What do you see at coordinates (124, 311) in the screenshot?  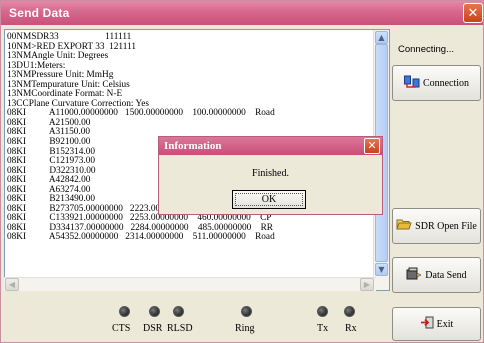 I see `cts-led` at bounding box center [124, 311].